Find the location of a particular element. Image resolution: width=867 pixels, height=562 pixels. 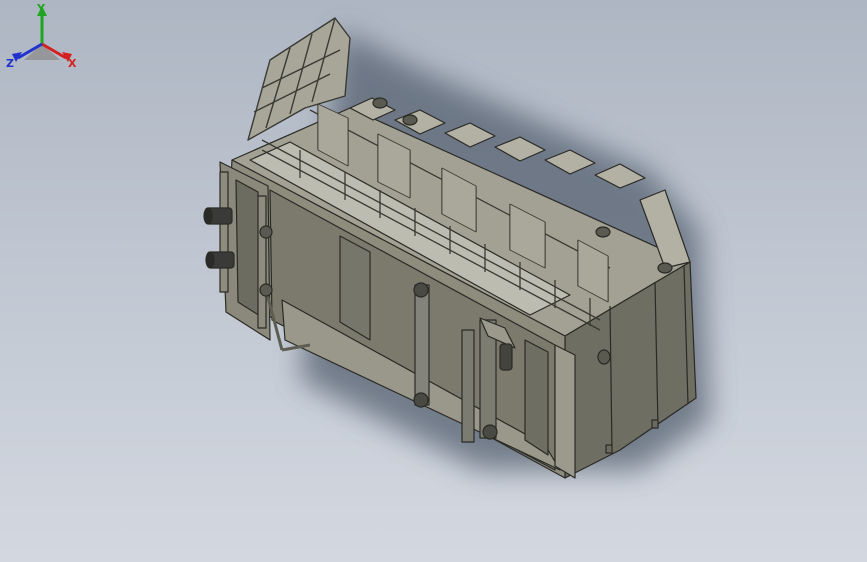

pump-motor-lower is located at coordinates (220, 260).